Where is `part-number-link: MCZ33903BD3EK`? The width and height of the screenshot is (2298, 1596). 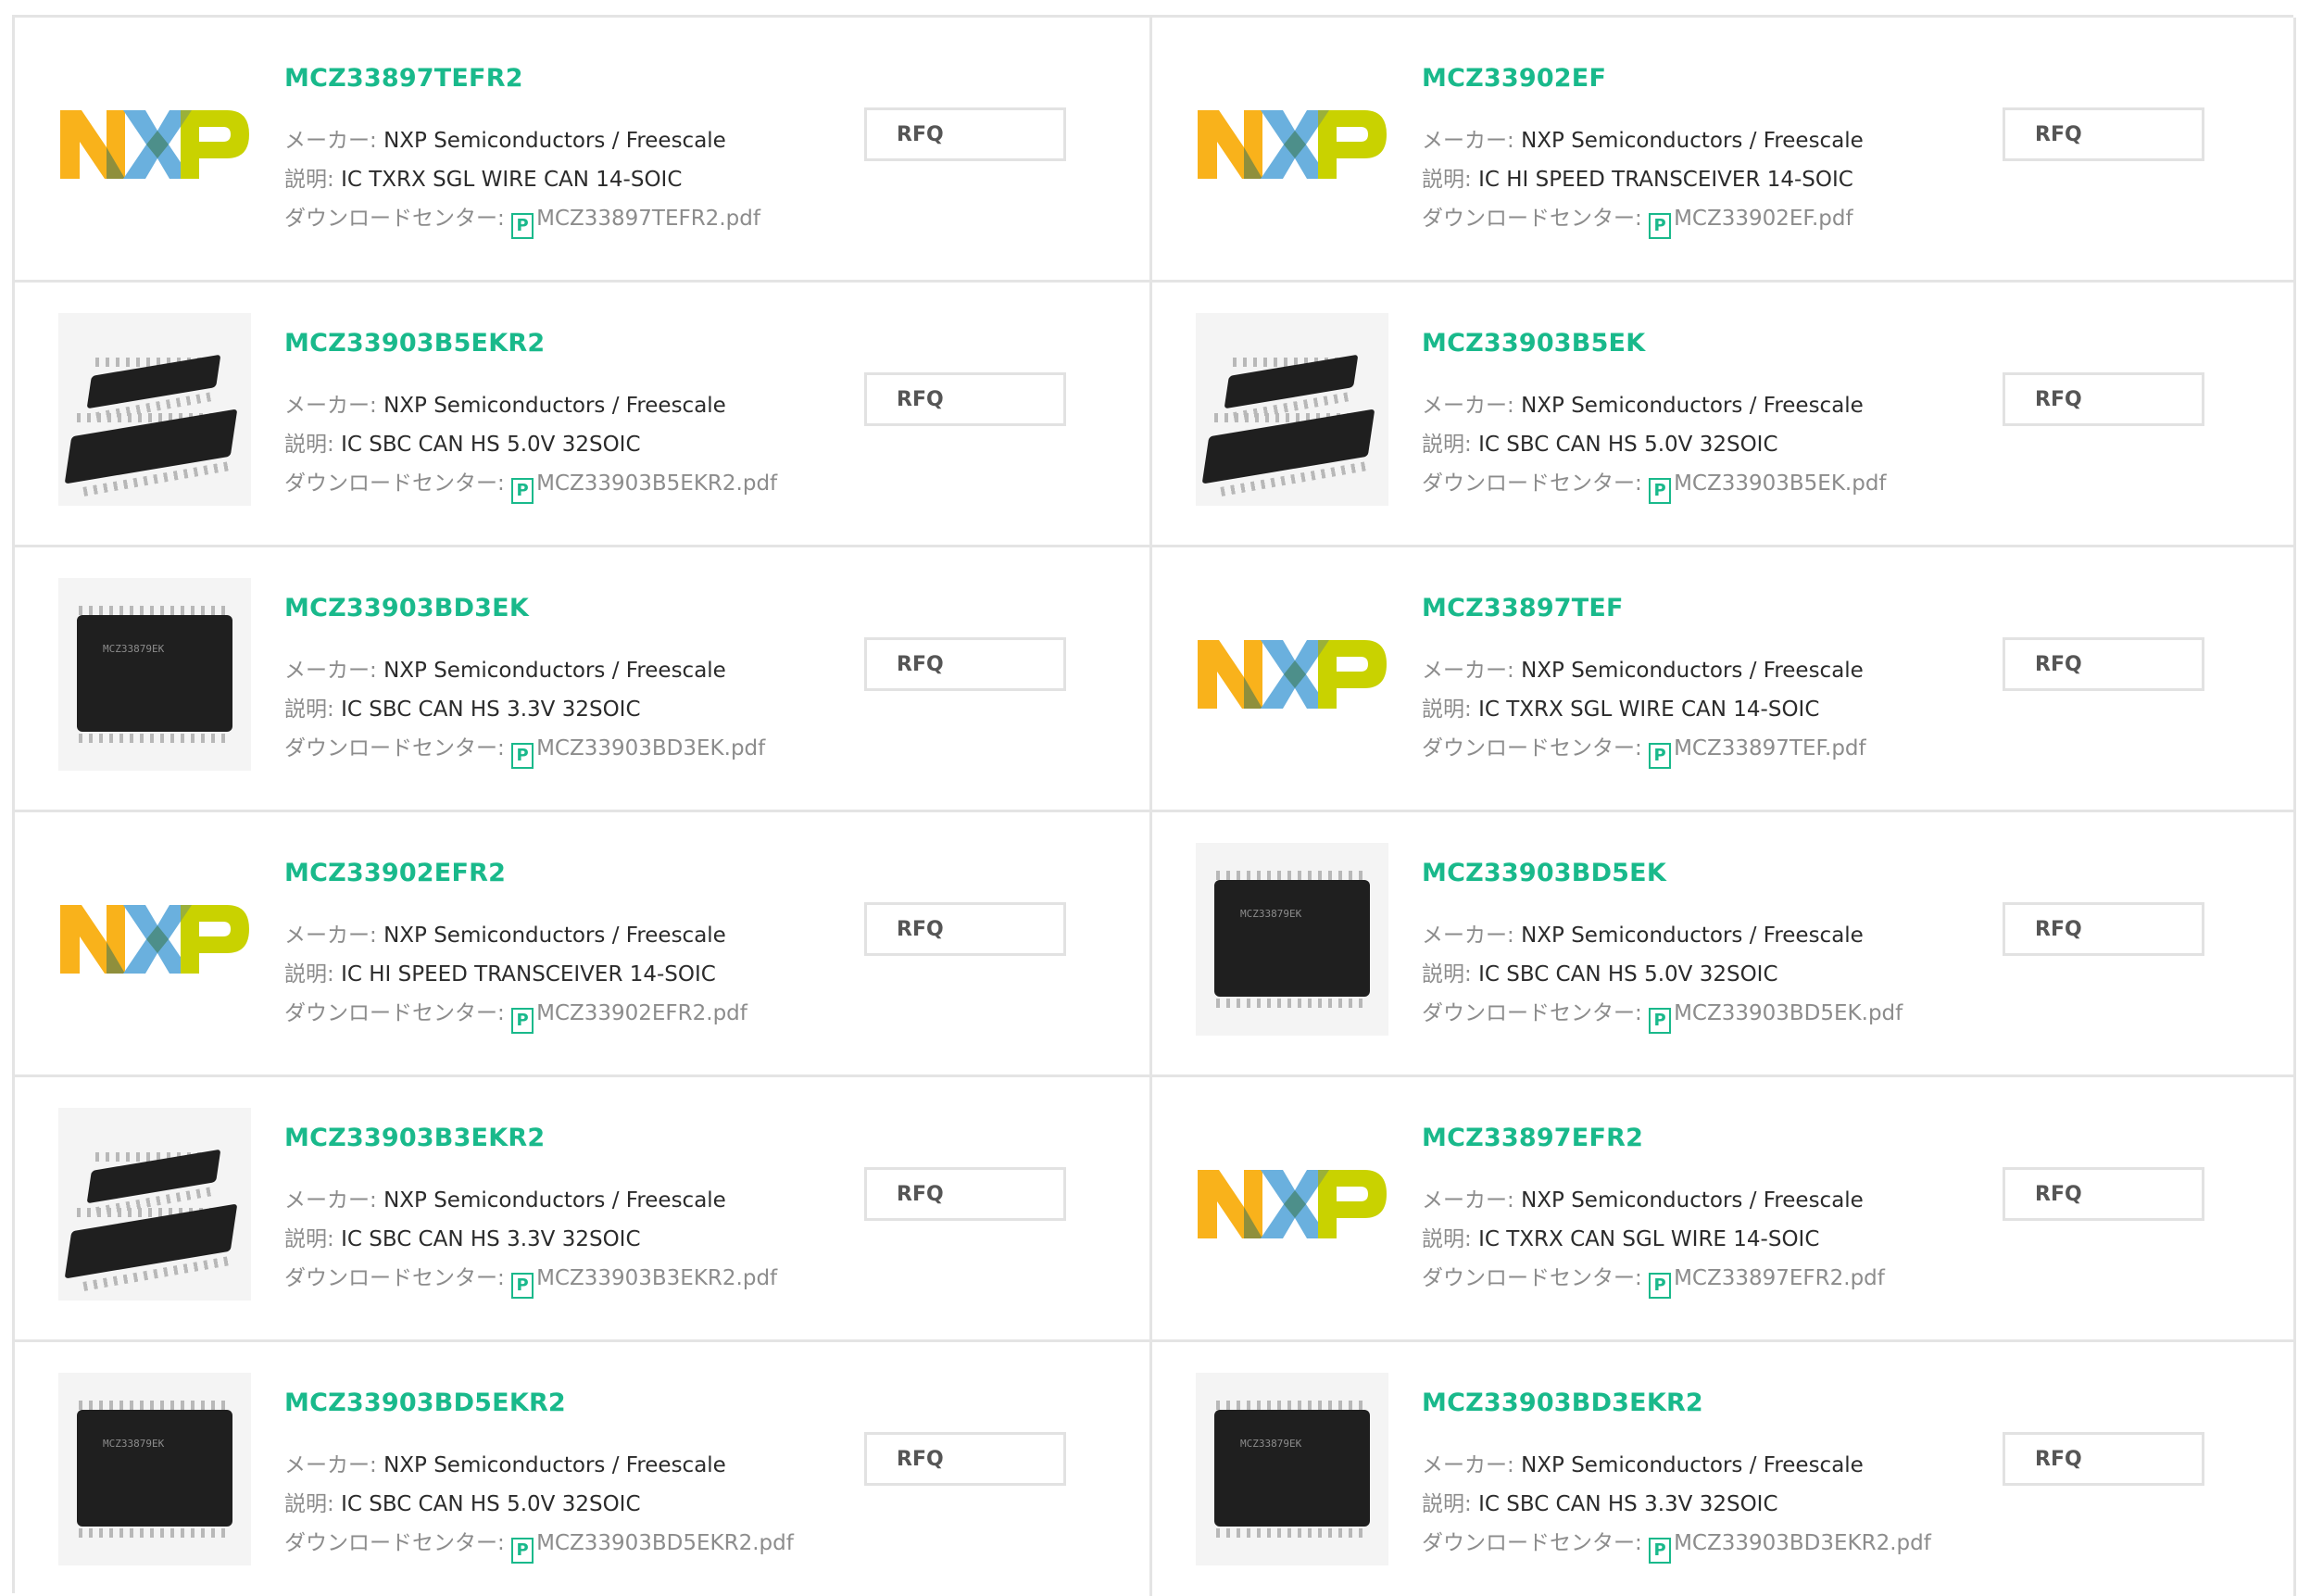 part-number-link: MCZ33903BD3EK is located at coordinates (406, 608).